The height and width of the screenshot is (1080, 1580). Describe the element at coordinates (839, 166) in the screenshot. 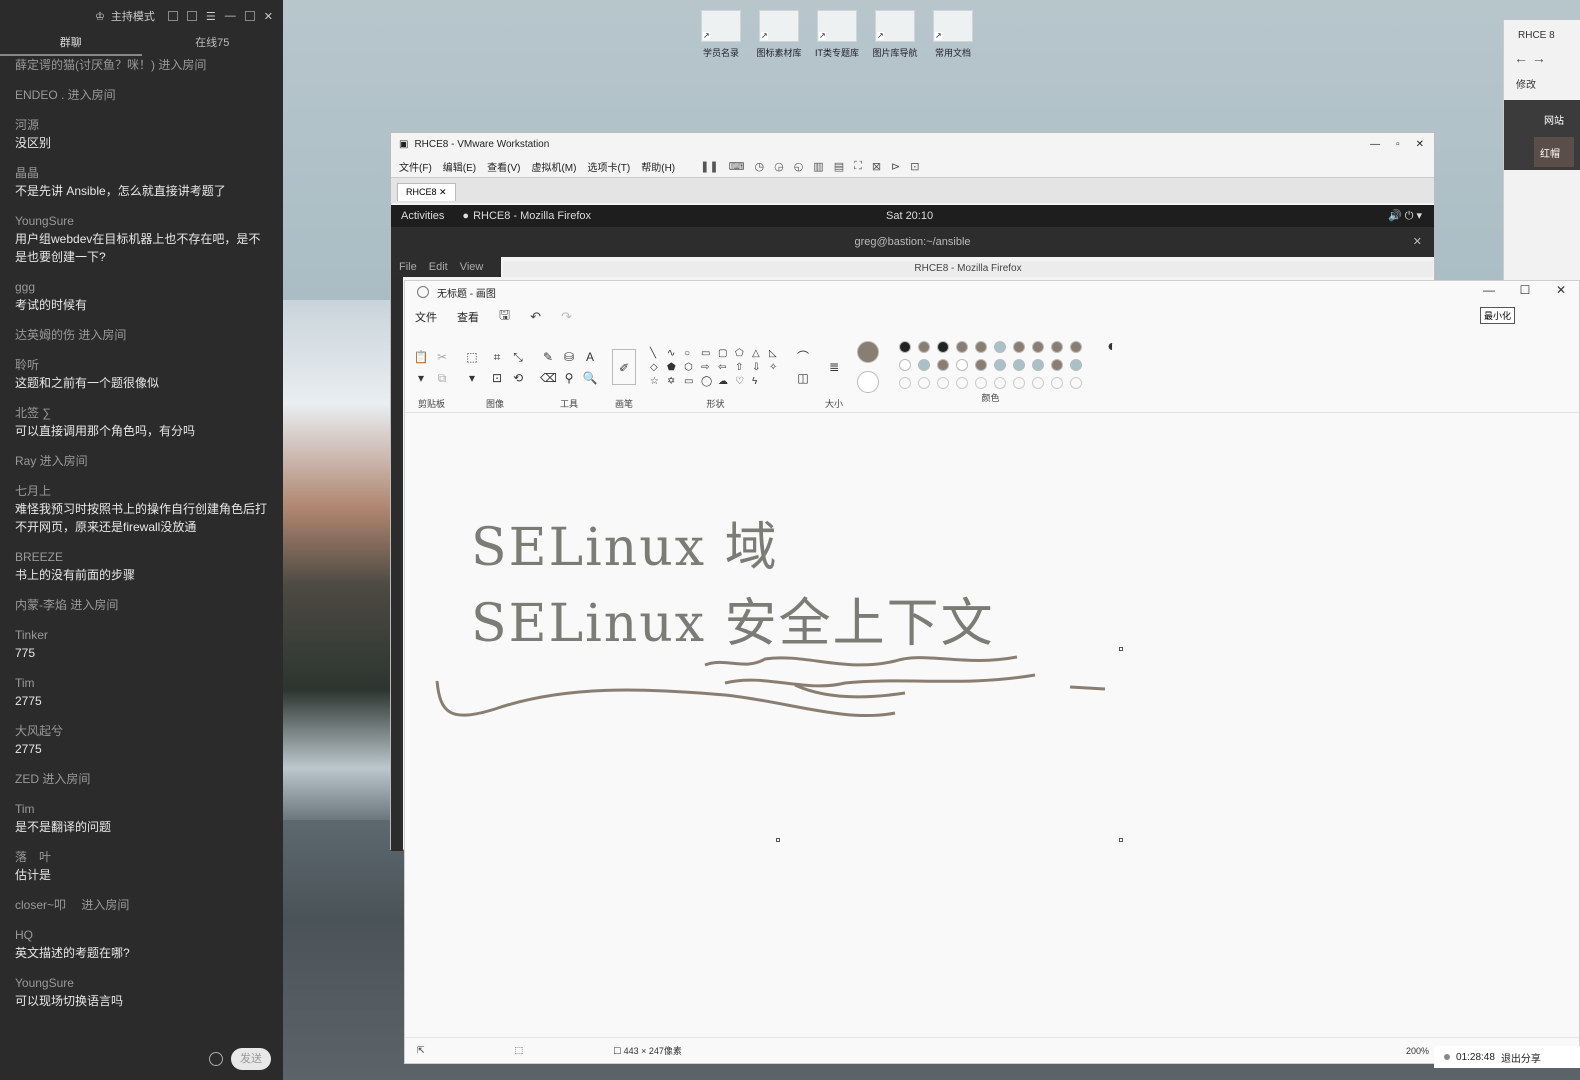

I see `view-thumbnail-icon: ▤` at that location.